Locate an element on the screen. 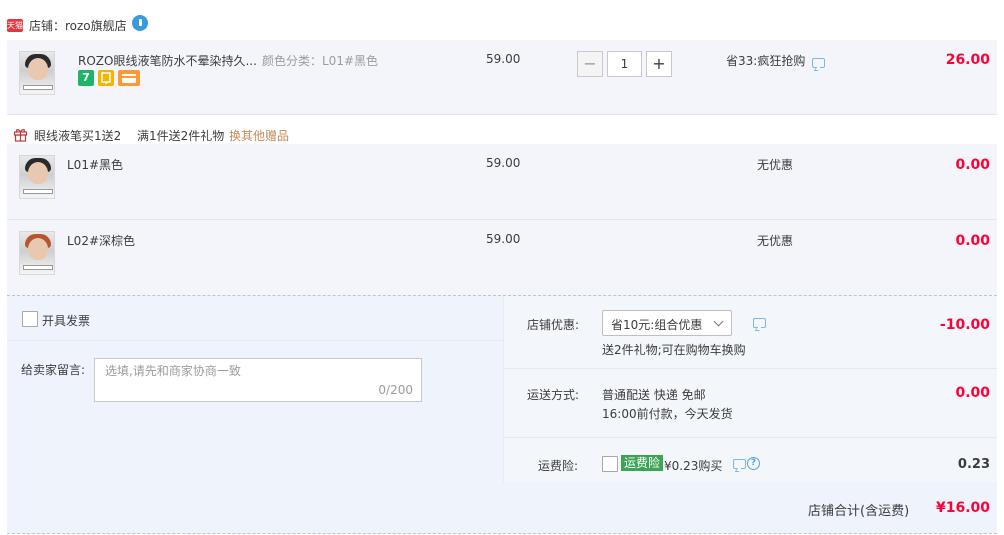 The height and width of the screenshot is (535, 1004). message-box: 0/200 is located at coordinates (258, 380).